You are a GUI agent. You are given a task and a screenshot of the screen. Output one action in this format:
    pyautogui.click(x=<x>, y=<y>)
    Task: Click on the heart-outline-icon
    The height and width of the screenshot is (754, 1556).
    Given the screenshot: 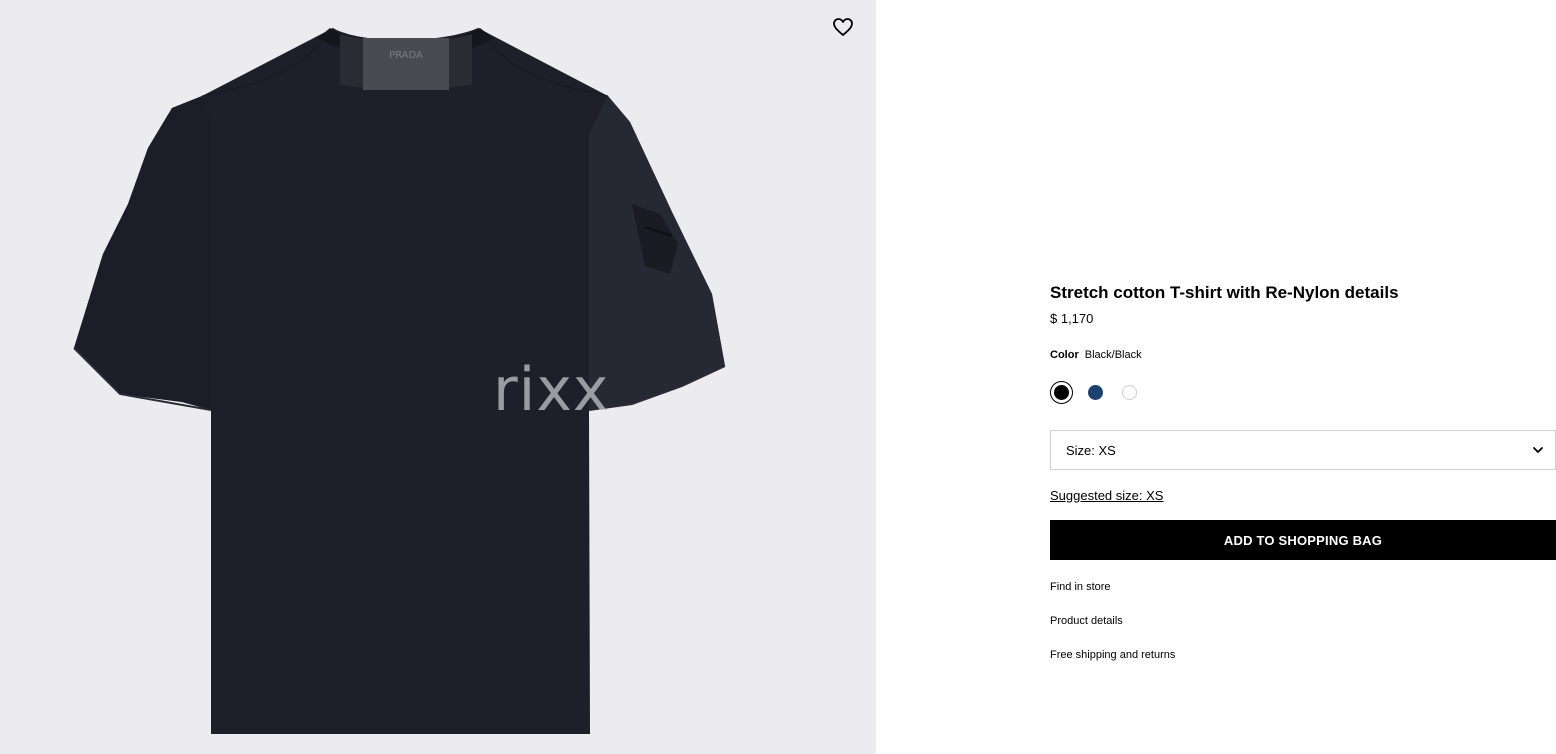 What is the action you would take?
    pyautogui.click(x=843, y=27)
    